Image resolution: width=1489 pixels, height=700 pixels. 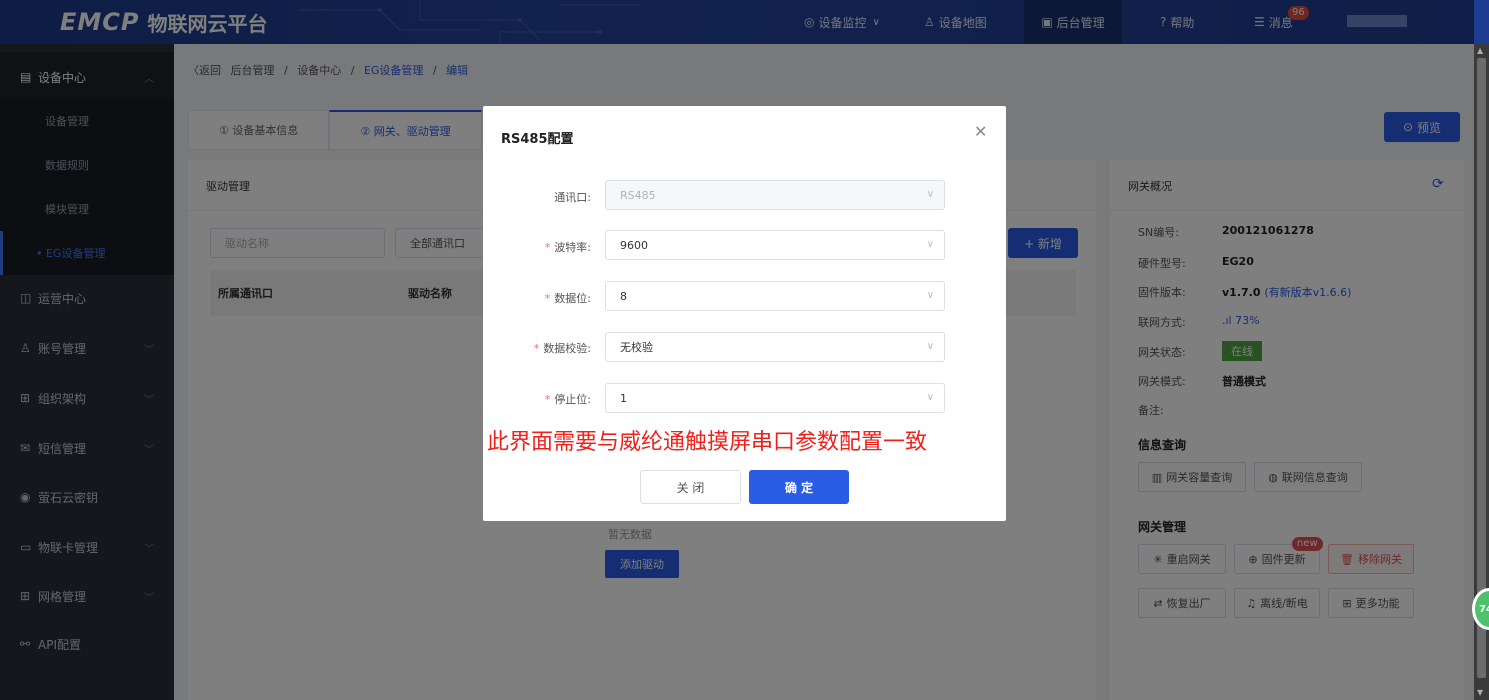 I want to click on label-text: 停止位:, so click(x=572, y=399).